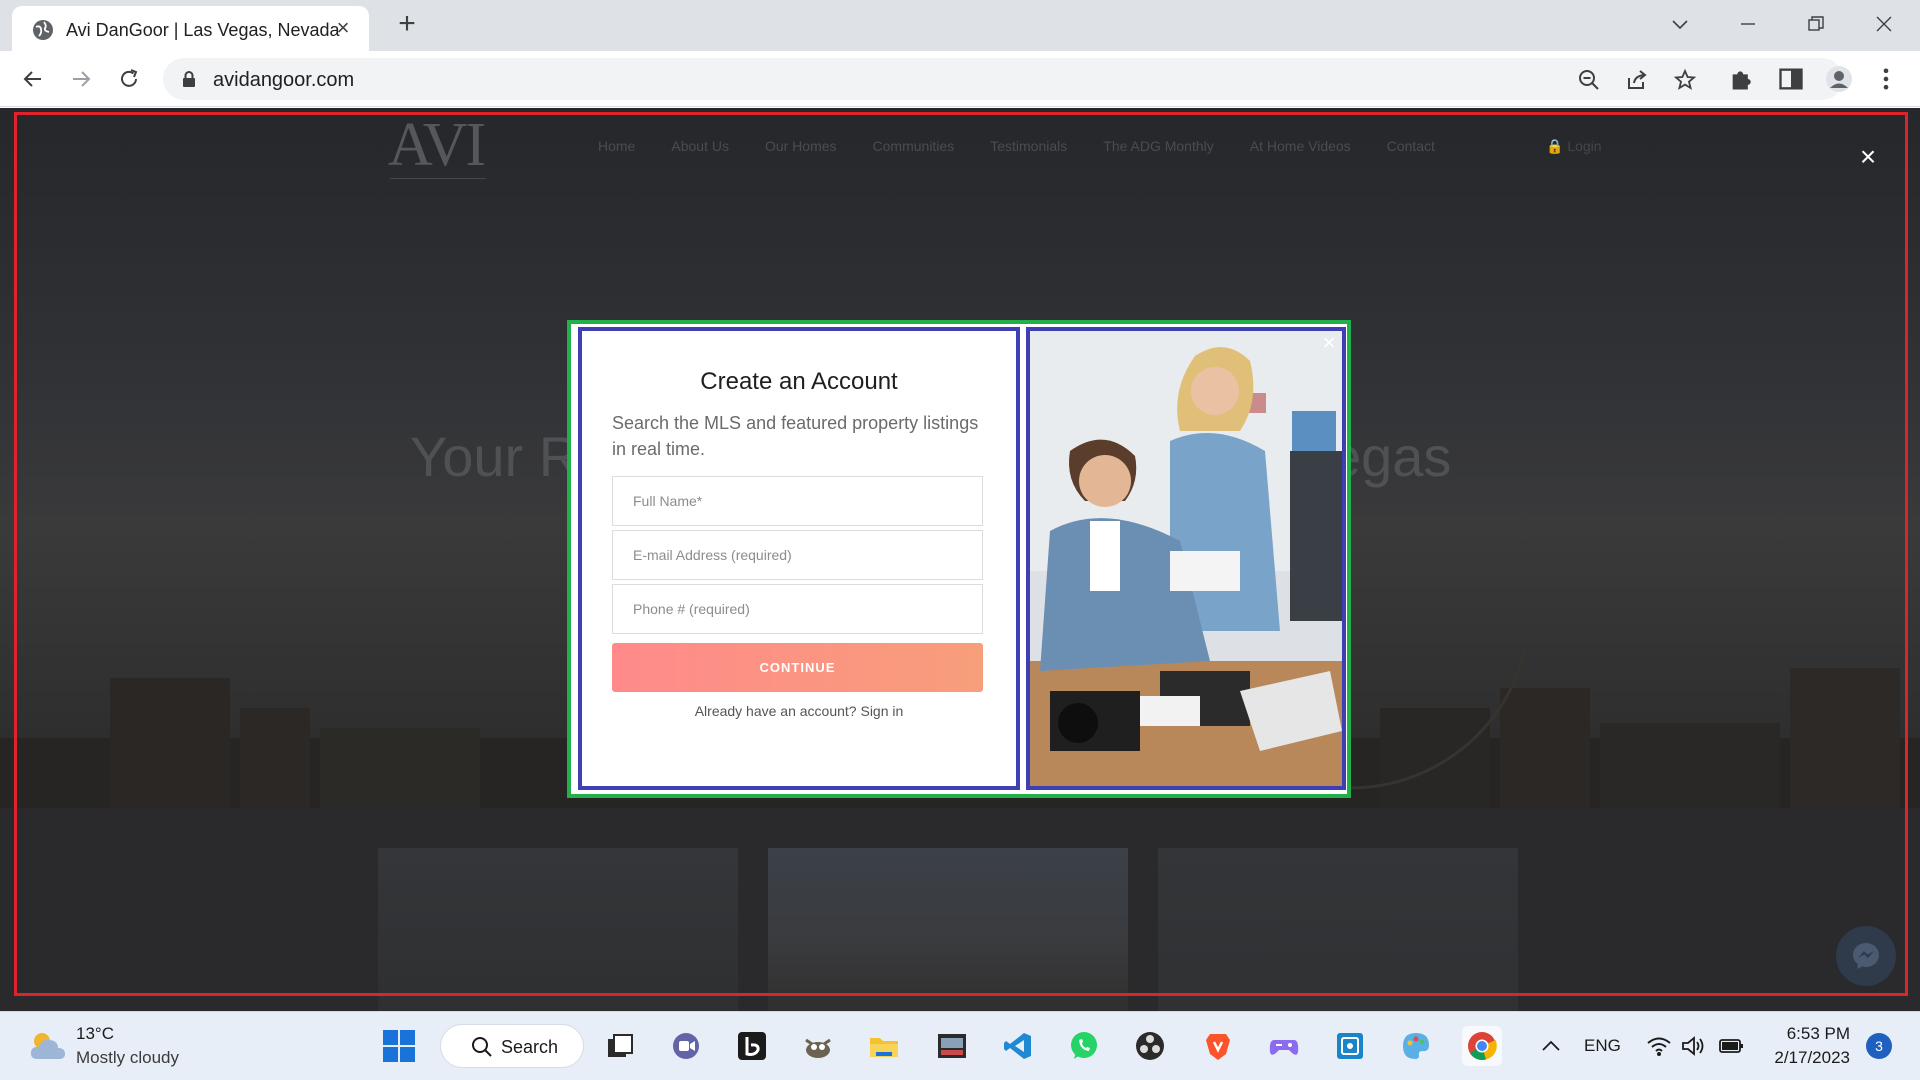  I want to click on messenger-icon, so click(1866, 956).